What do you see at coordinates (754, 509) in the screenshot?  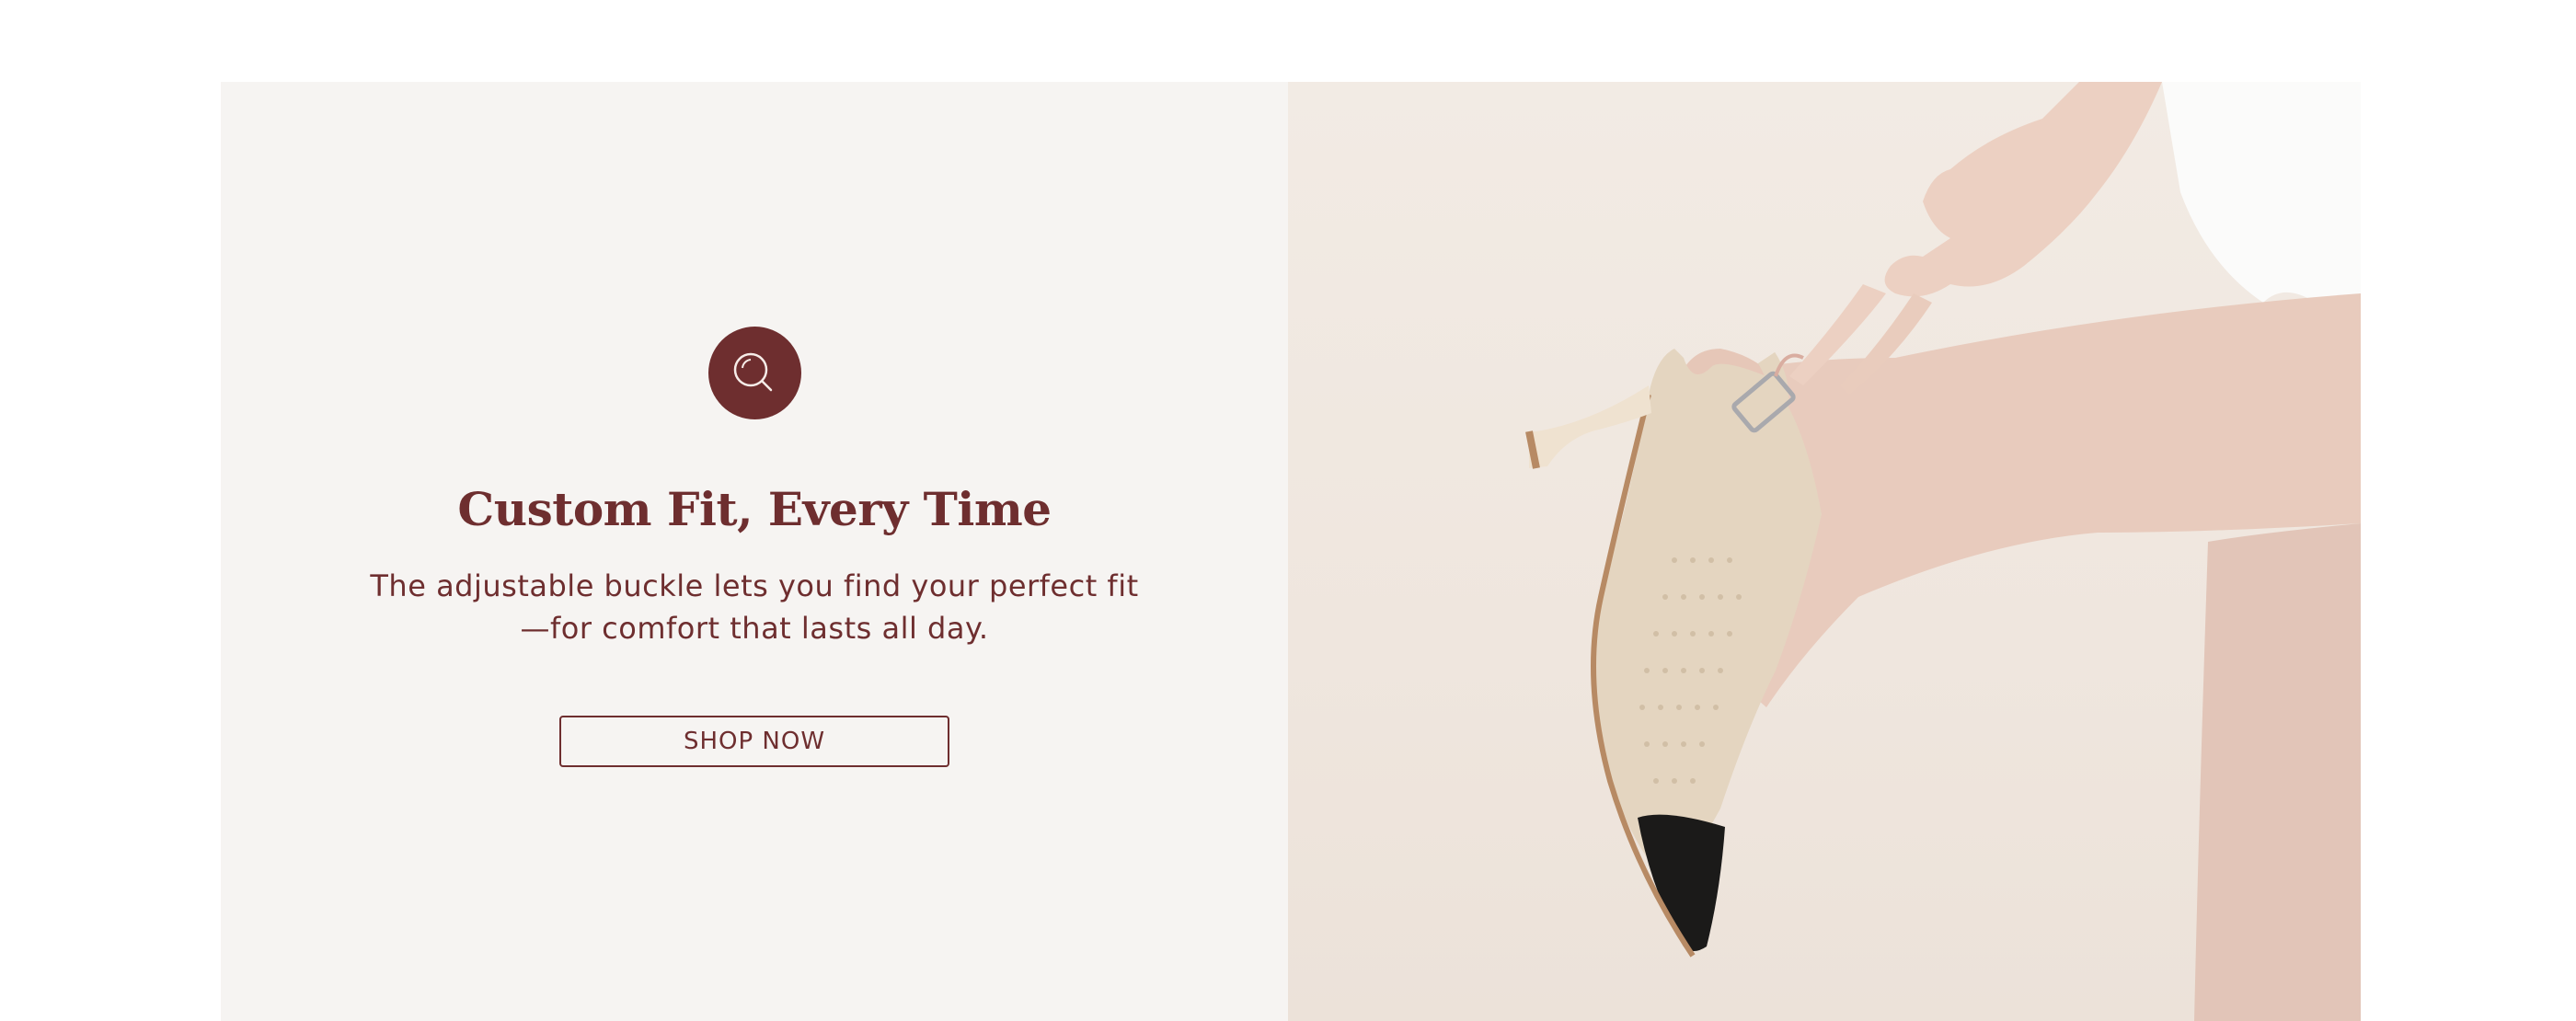 I see `banner-heading: Custom Fit, Every Time` at bounding box center [754, 509].